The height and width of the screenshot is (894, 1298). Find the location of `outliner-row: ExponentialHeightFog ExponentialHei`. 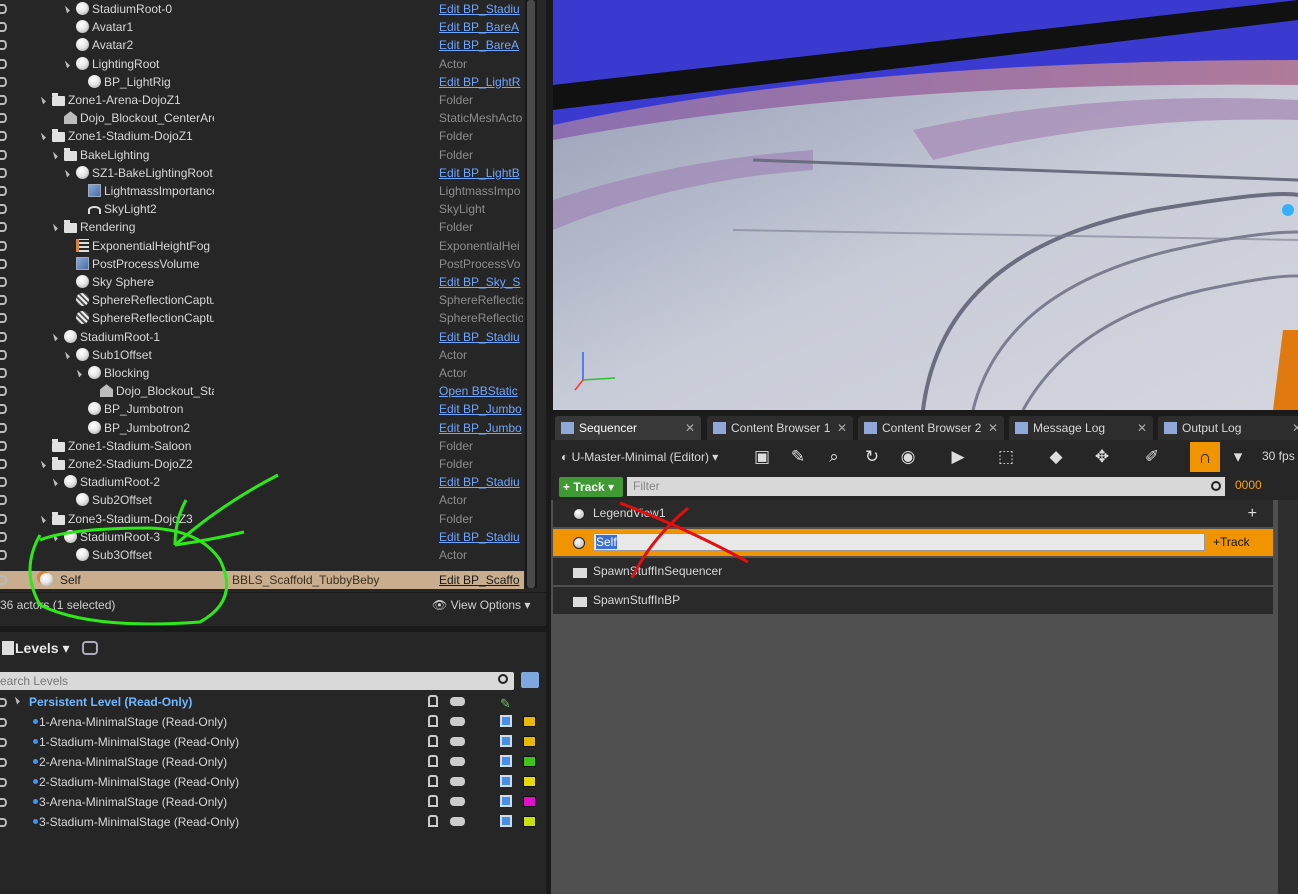

outliner-row: ExponentialHeightFog ExponentialHei is located at coordinates (262, 246).